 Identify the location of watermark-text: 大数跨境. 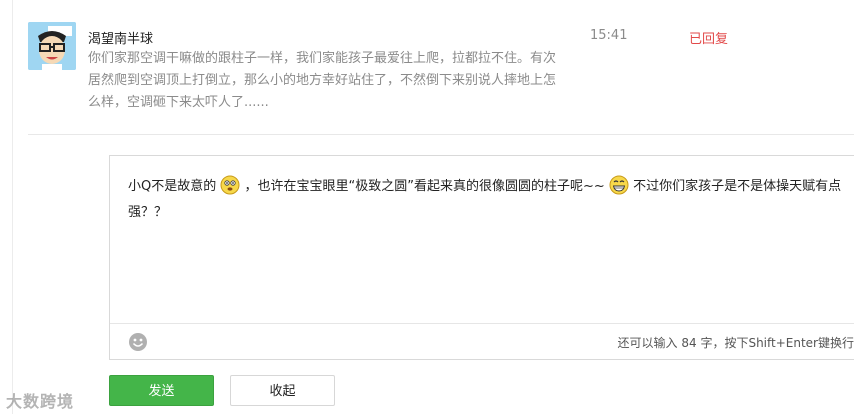
(40, 401).